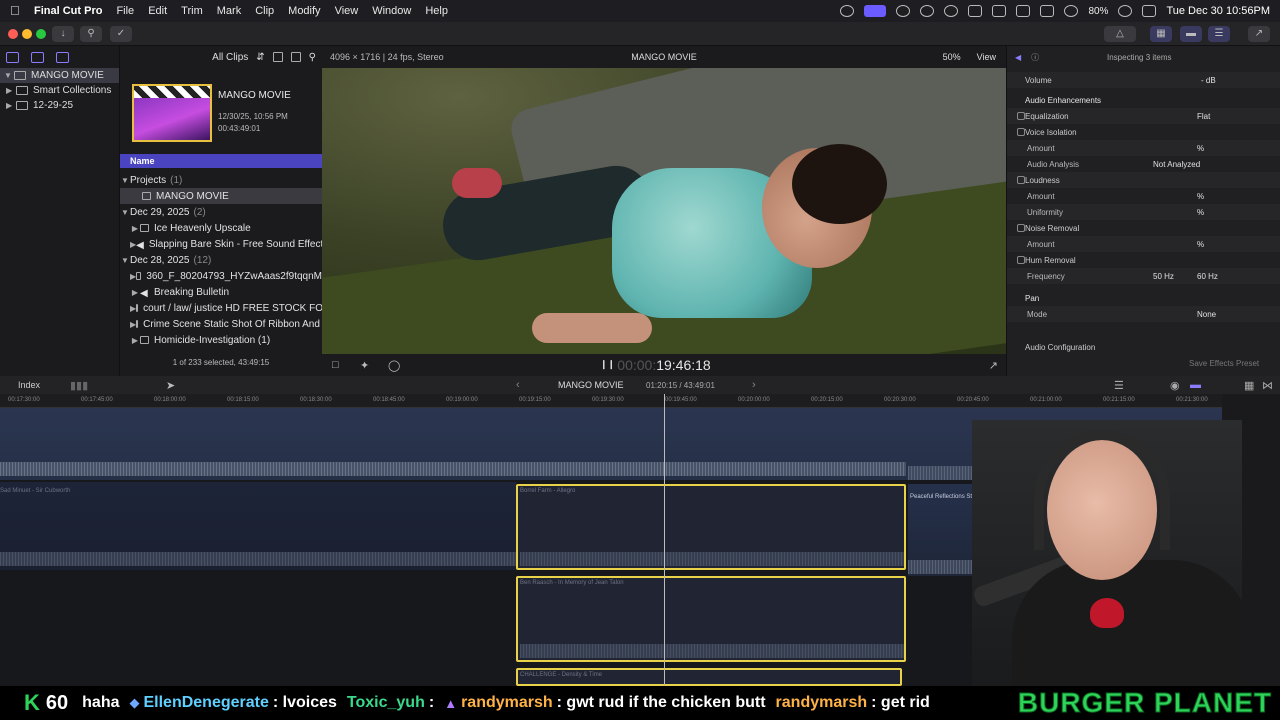  Describe the element at coordinates (221, 340) in the screenshot. I see `clip-row: ▶ Homicide-Investigation (1)` at that location.